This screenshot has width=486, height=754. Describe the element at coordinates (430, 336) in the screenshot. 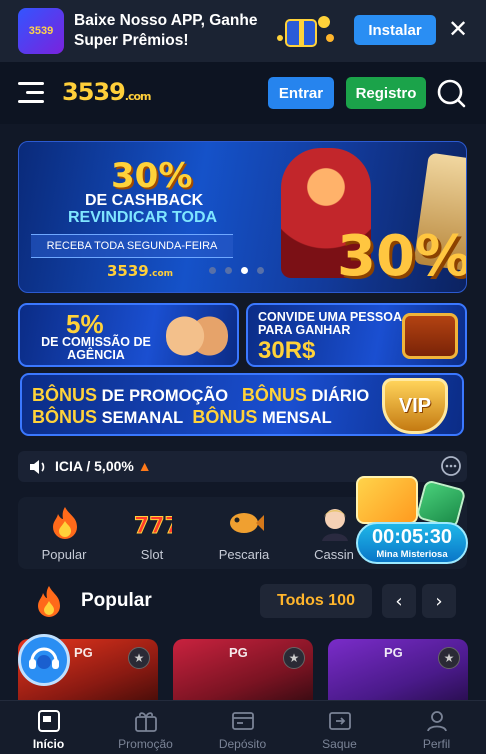

I see `treasure-chest-icon` at that location.